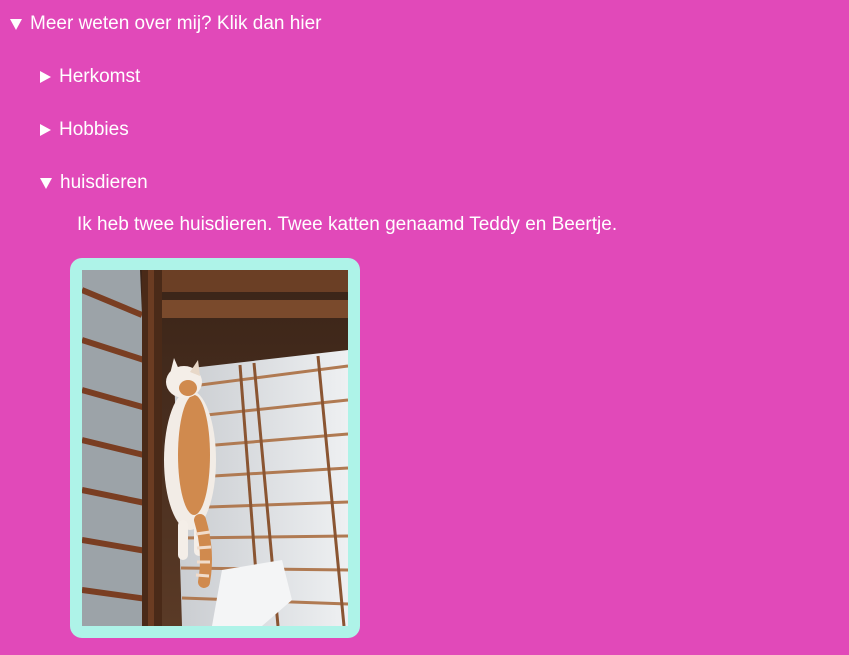 The height and width of the screenshot is (655, 849). I want to click on summary-label-main: Meer weten over mij? Klik dan hier, so click(176, 23).